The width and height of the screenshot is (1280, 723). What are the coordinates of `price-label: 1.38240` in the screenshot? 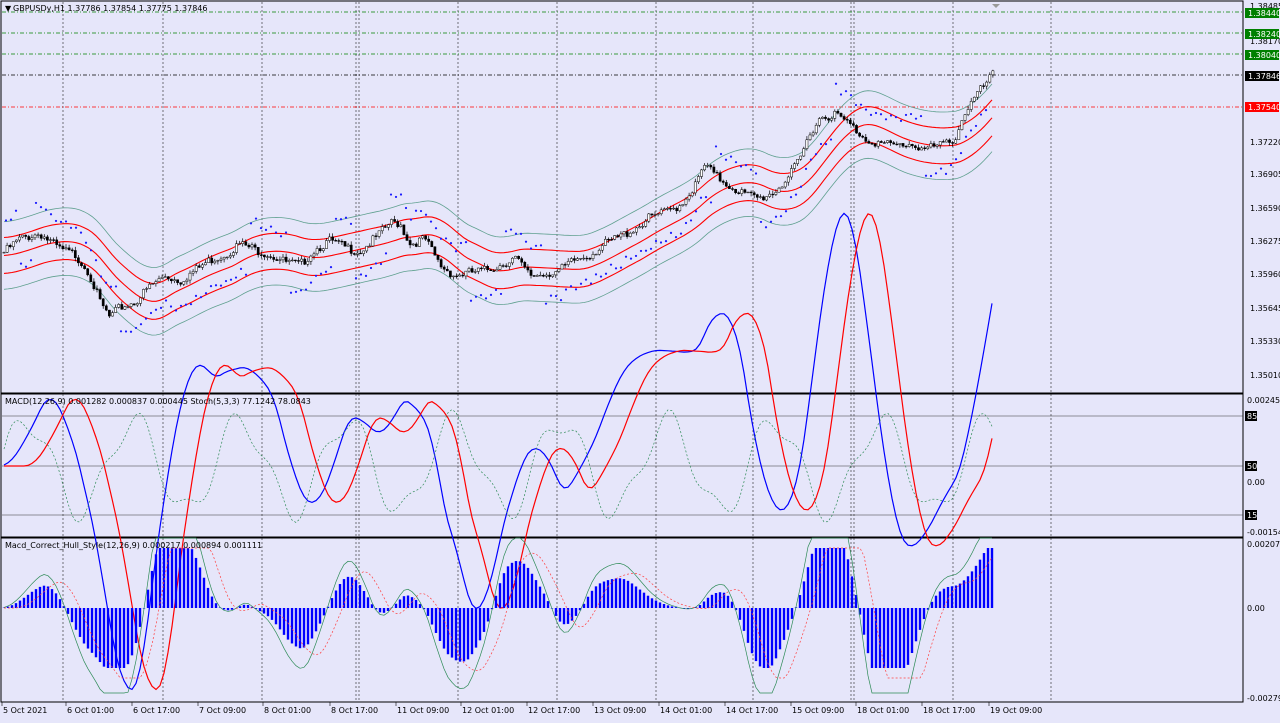 It's located at (1264, 34).